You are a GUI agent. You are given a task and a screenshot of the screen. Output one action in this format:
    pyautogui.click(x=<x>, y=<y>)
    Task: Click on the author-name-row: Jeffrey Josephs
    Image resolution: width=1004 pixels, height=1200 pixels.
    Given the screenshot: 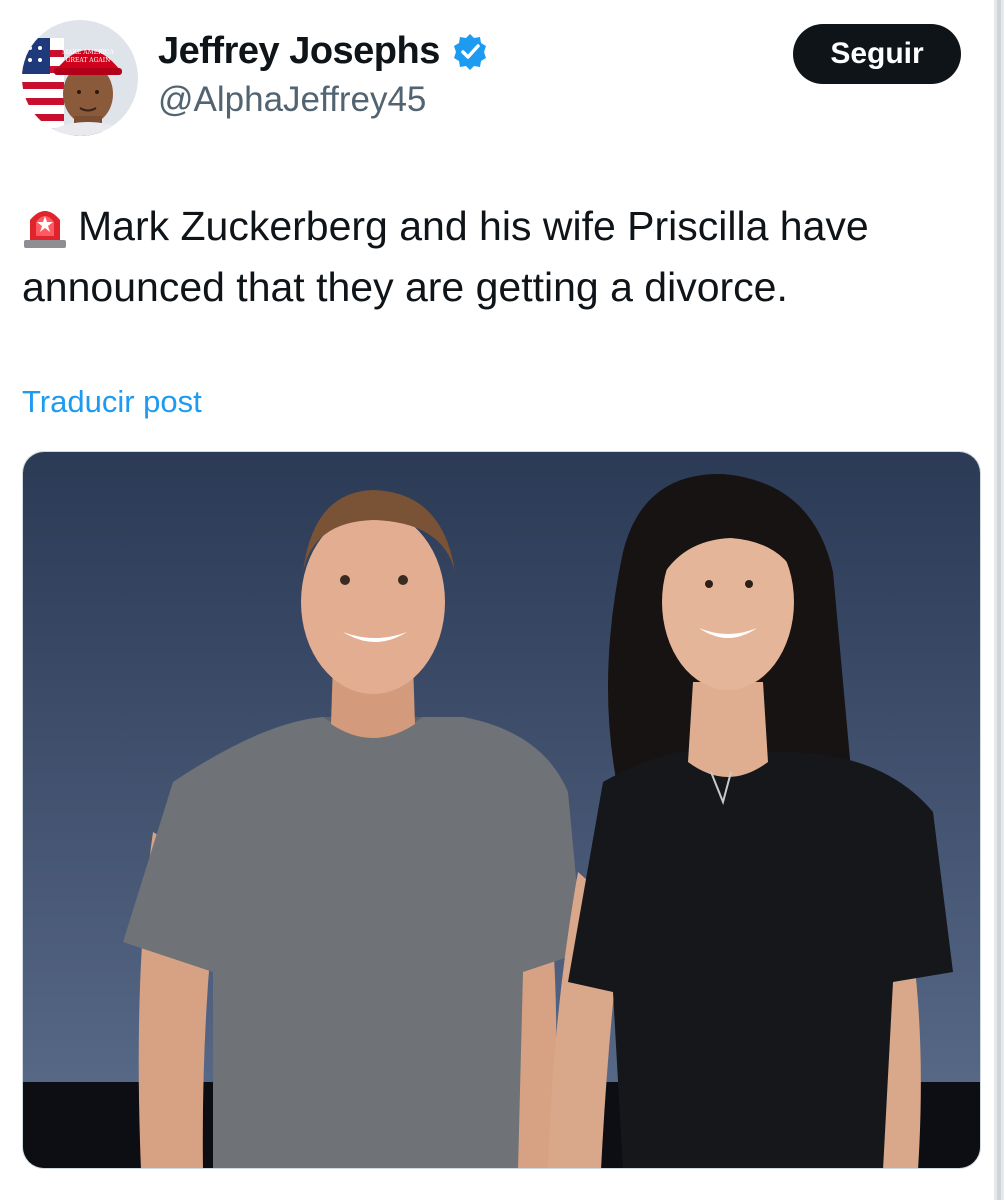 What is the action you would take?
    pyautogui.click(x=324, y=51)
    